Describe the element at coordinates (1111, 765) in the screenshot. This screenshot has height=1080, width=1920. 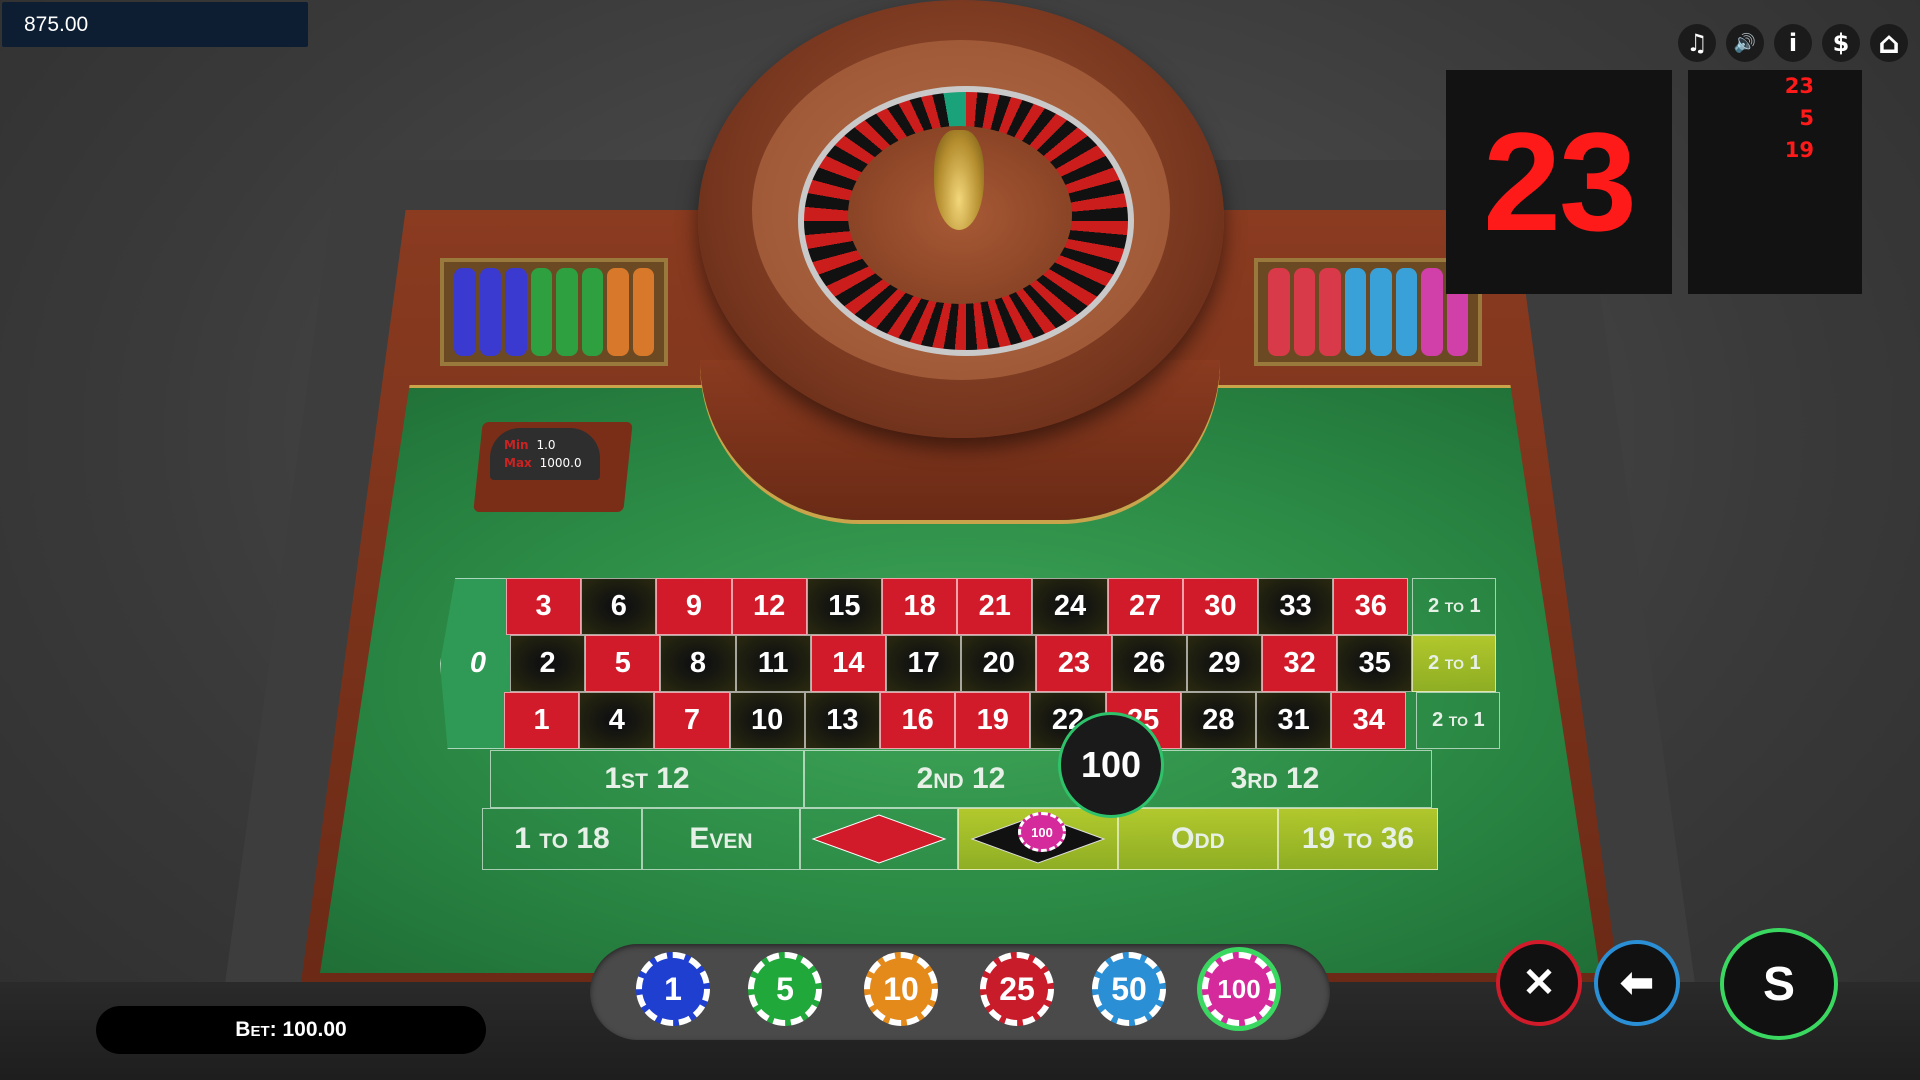
I see `placed-bet-chip: 100` at that location.